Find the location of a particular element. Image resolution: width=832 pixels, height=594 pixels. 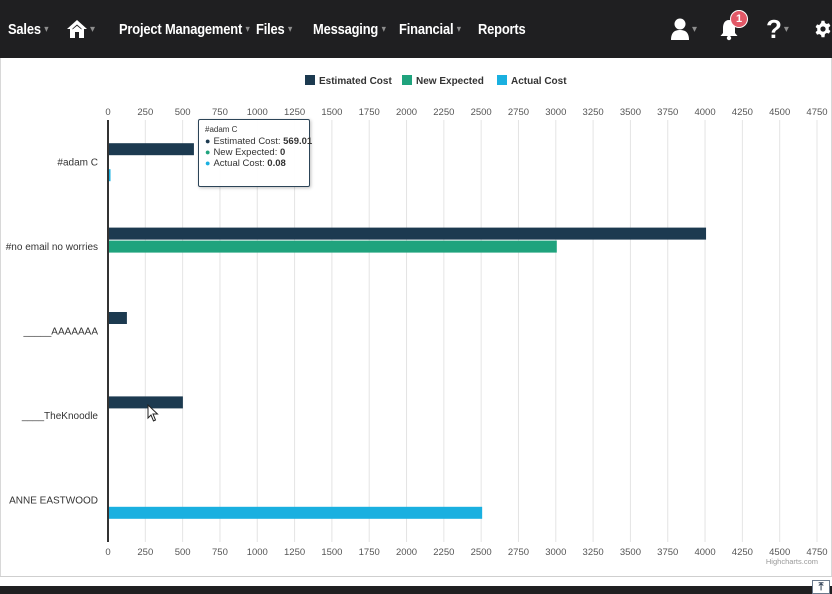

nav-files: Files ▾ is located at coordinates (274, 29).